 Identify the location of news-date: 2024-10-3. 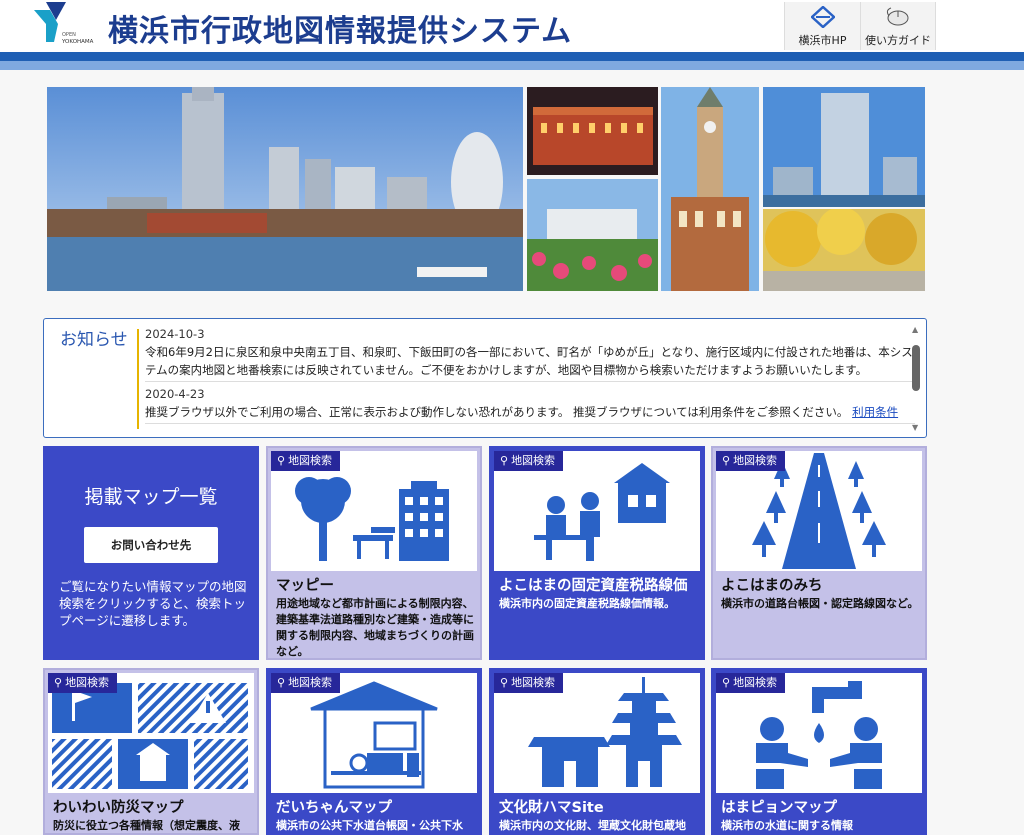
(175, 334).